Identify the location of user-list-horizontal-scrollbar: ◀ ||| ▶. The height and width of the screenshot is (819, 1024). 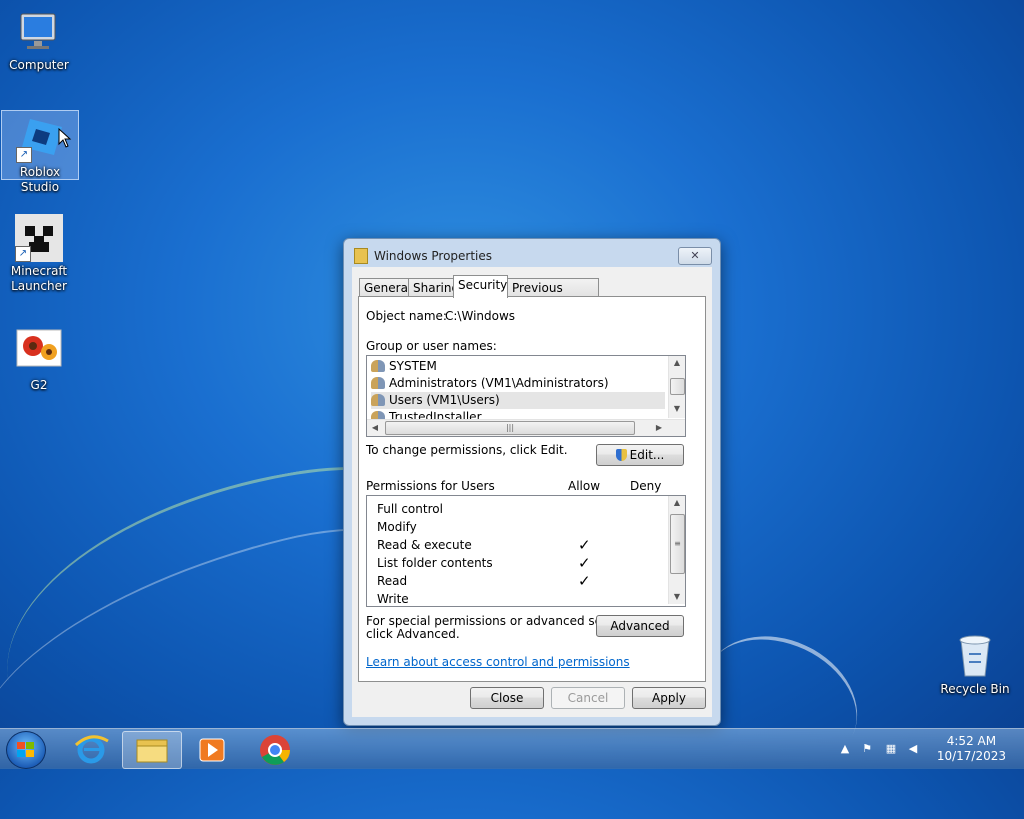
(526, 427).